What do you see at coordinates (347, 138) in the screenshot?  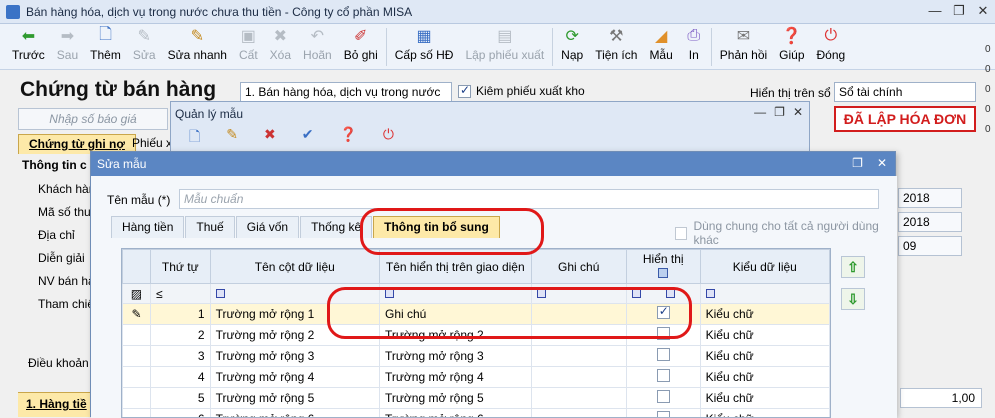 I see `help-icon: ❓` at bounding box center [347, 138].